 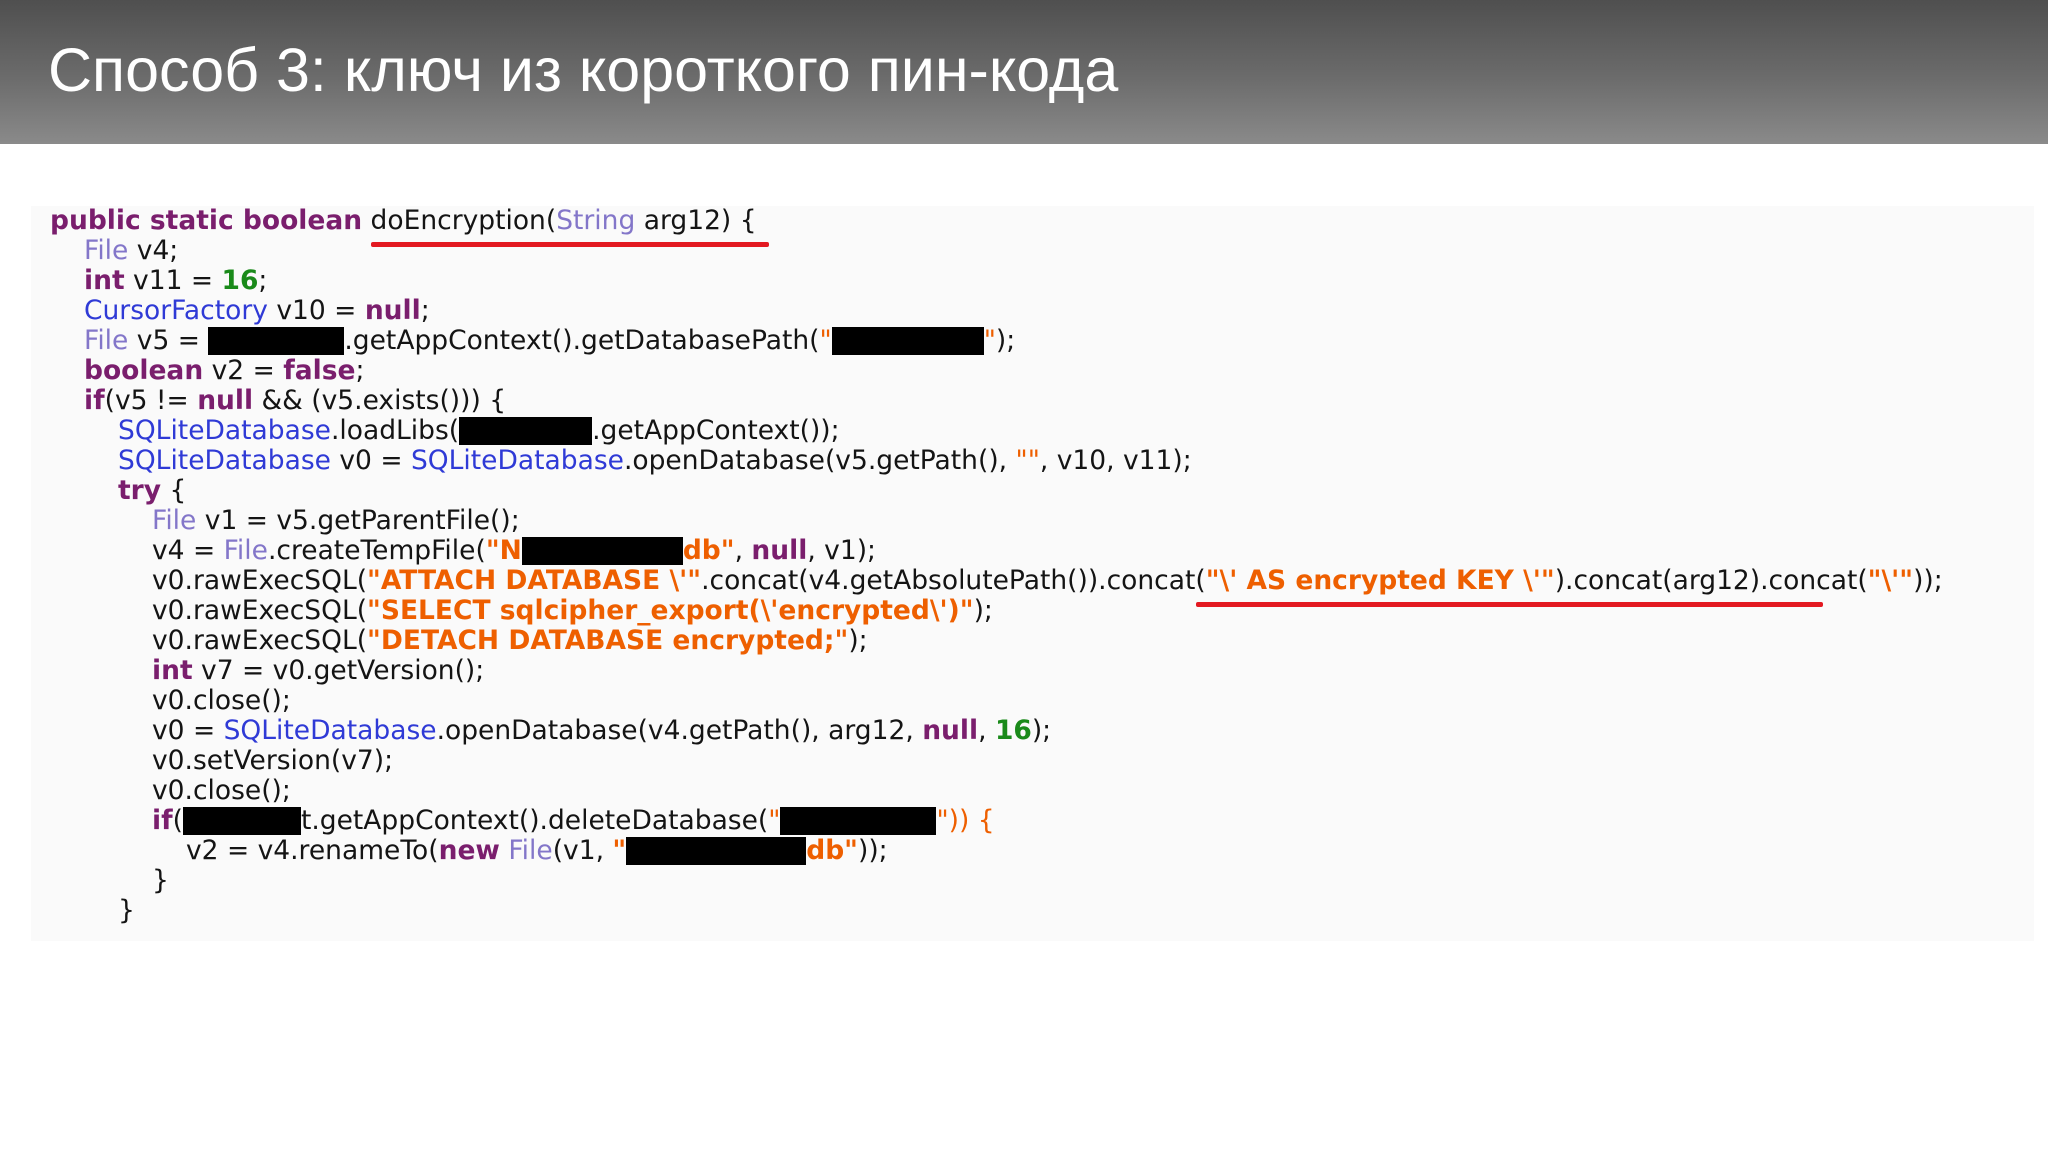 I want to click on code-line: v0.close();, so click(x=221, y=791).